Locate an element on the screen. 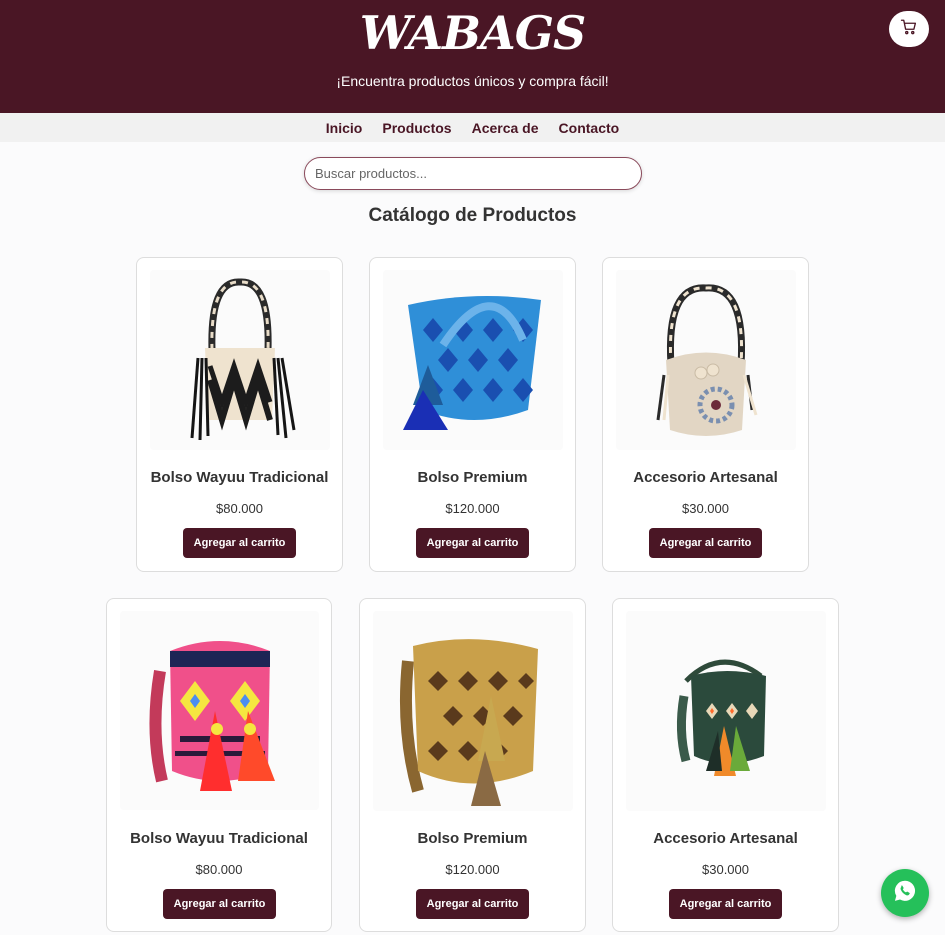  main-nav: Inicio Productos Acerca de Contacto is located at coordinates (472, 127).